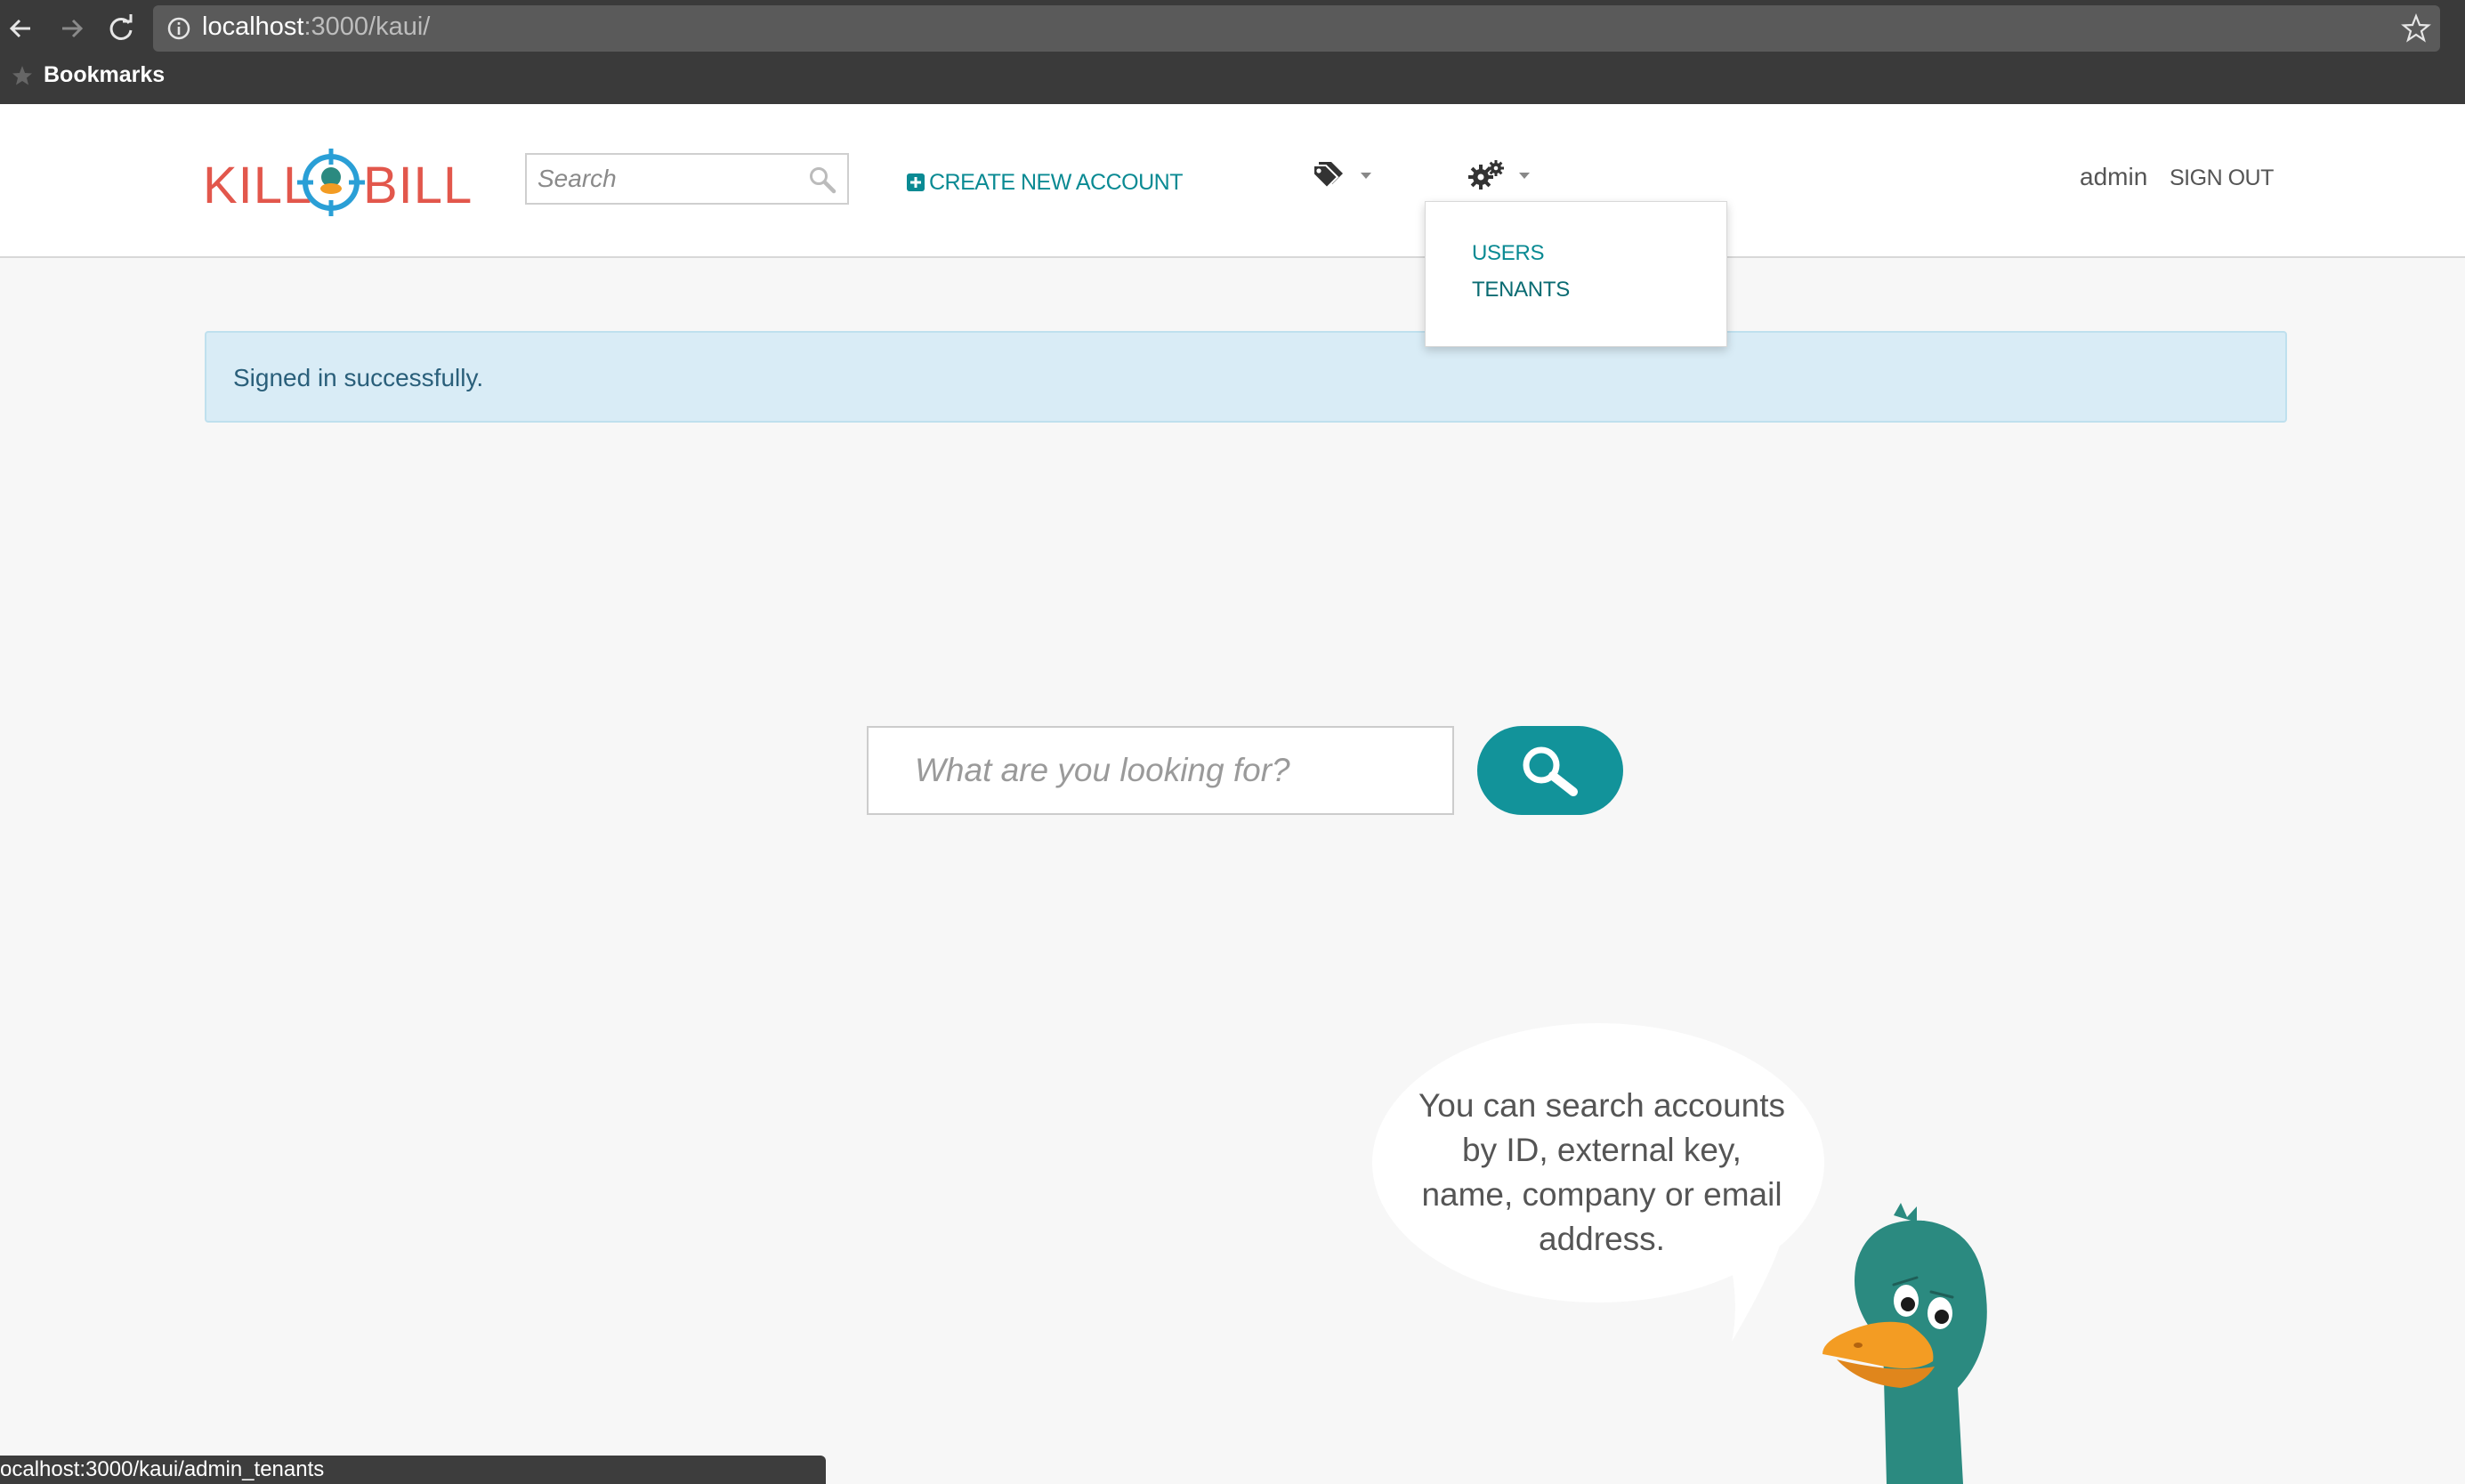 Image resolution: width=2465 pixels, height=1484 pixels. I want to click on current-user: admin, so click(2113, 177).